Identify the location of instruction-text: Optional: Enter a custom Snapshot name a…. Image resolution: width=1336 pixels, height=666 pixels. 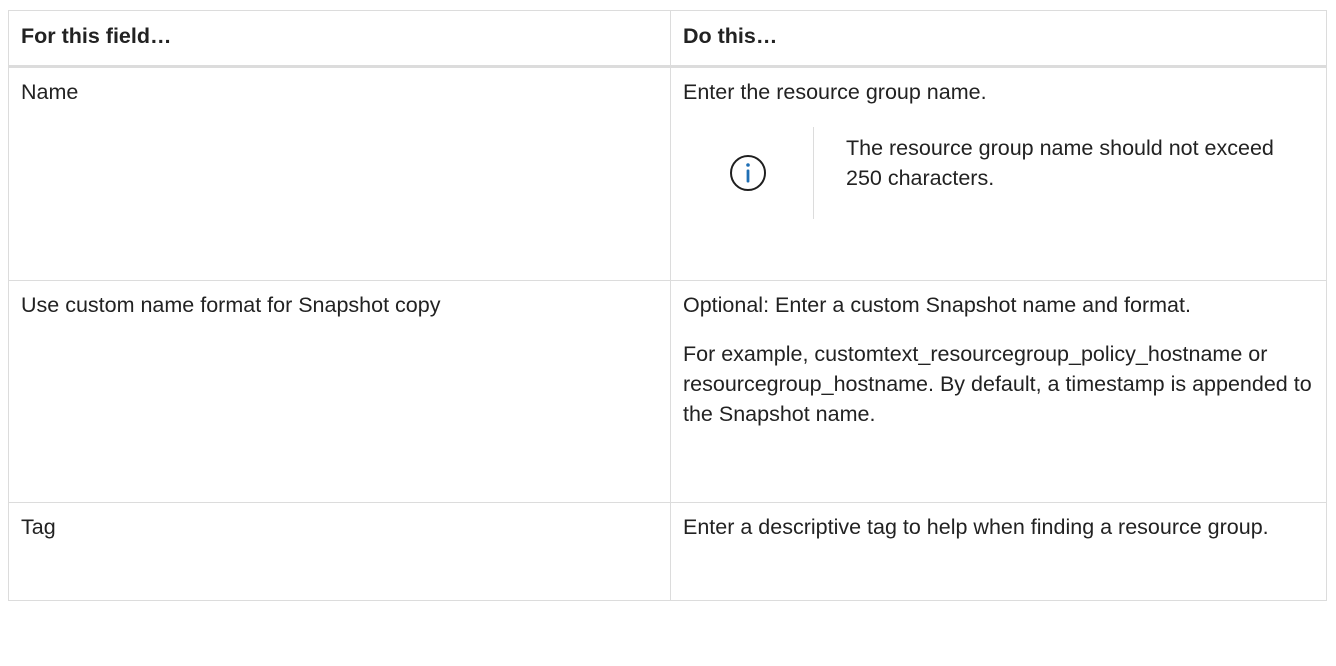
(937, 305).